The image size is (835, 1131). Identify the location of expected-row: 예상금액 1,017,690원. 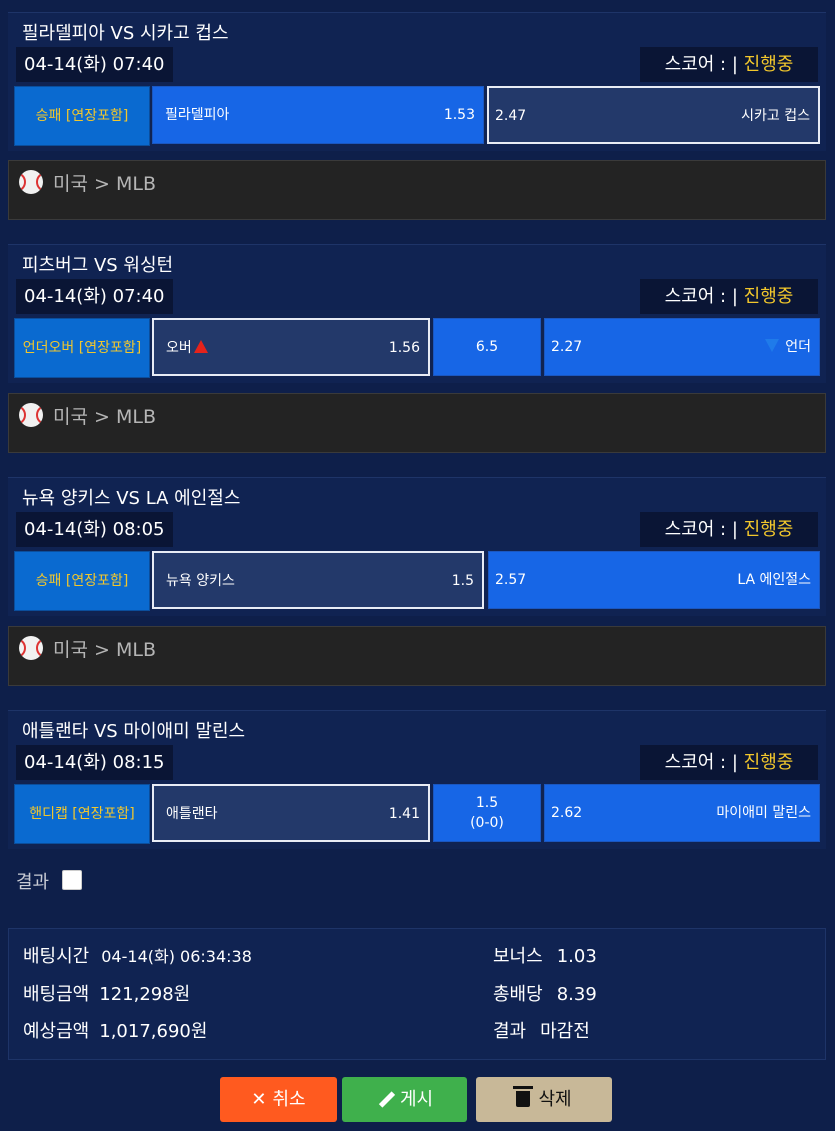
(115, 1030).